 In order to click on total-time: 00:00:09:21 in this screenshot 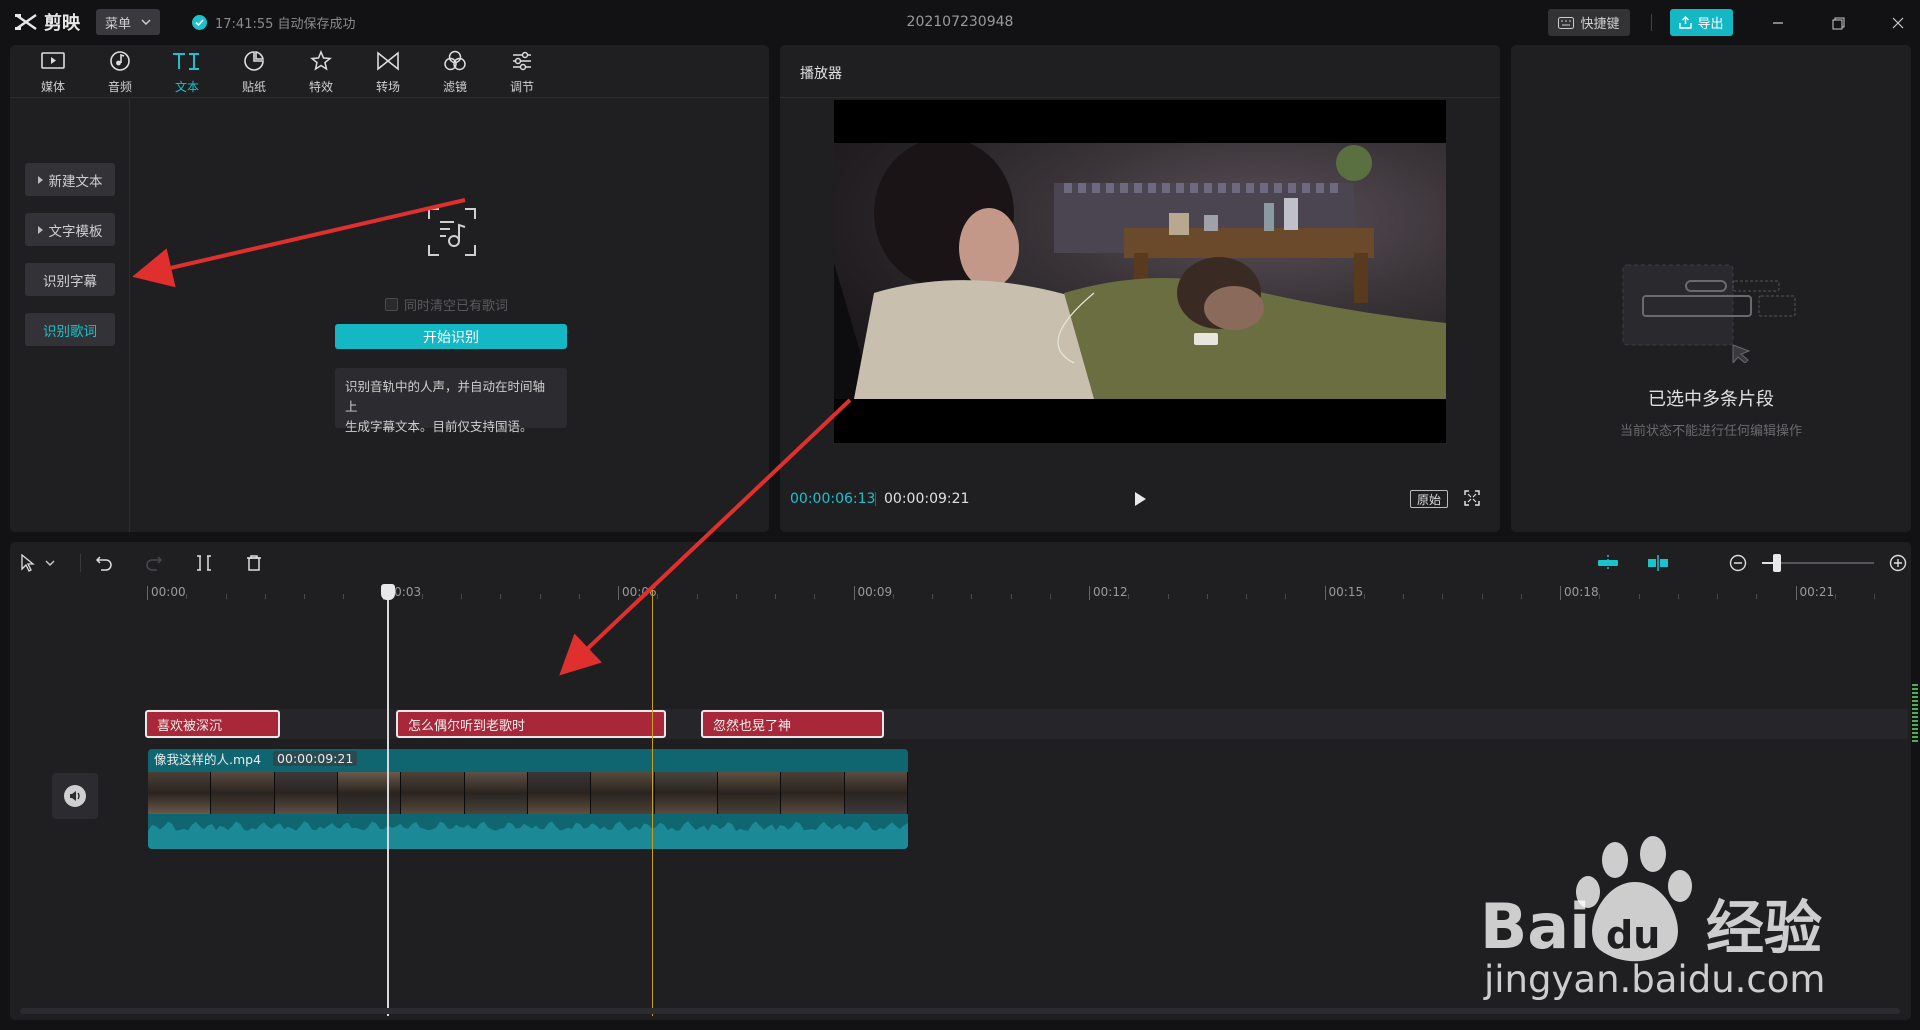, I will do `click(927, 499)`.